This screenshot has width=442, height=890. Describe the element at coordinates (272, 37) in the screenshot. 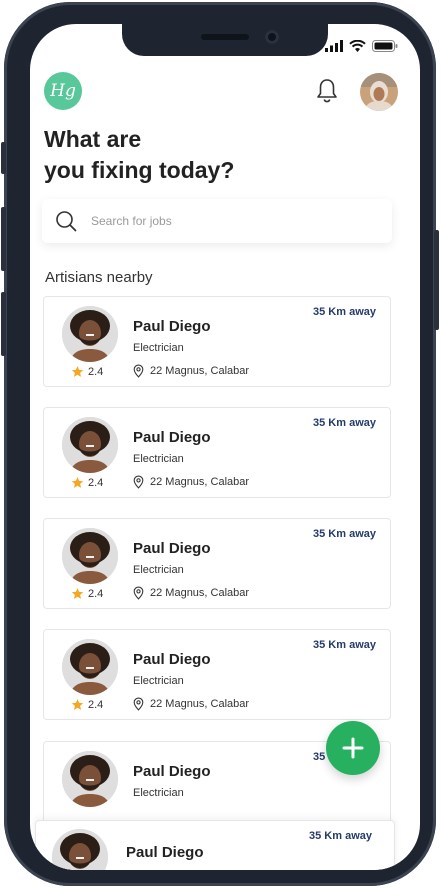

I see `front-camera` at that location.